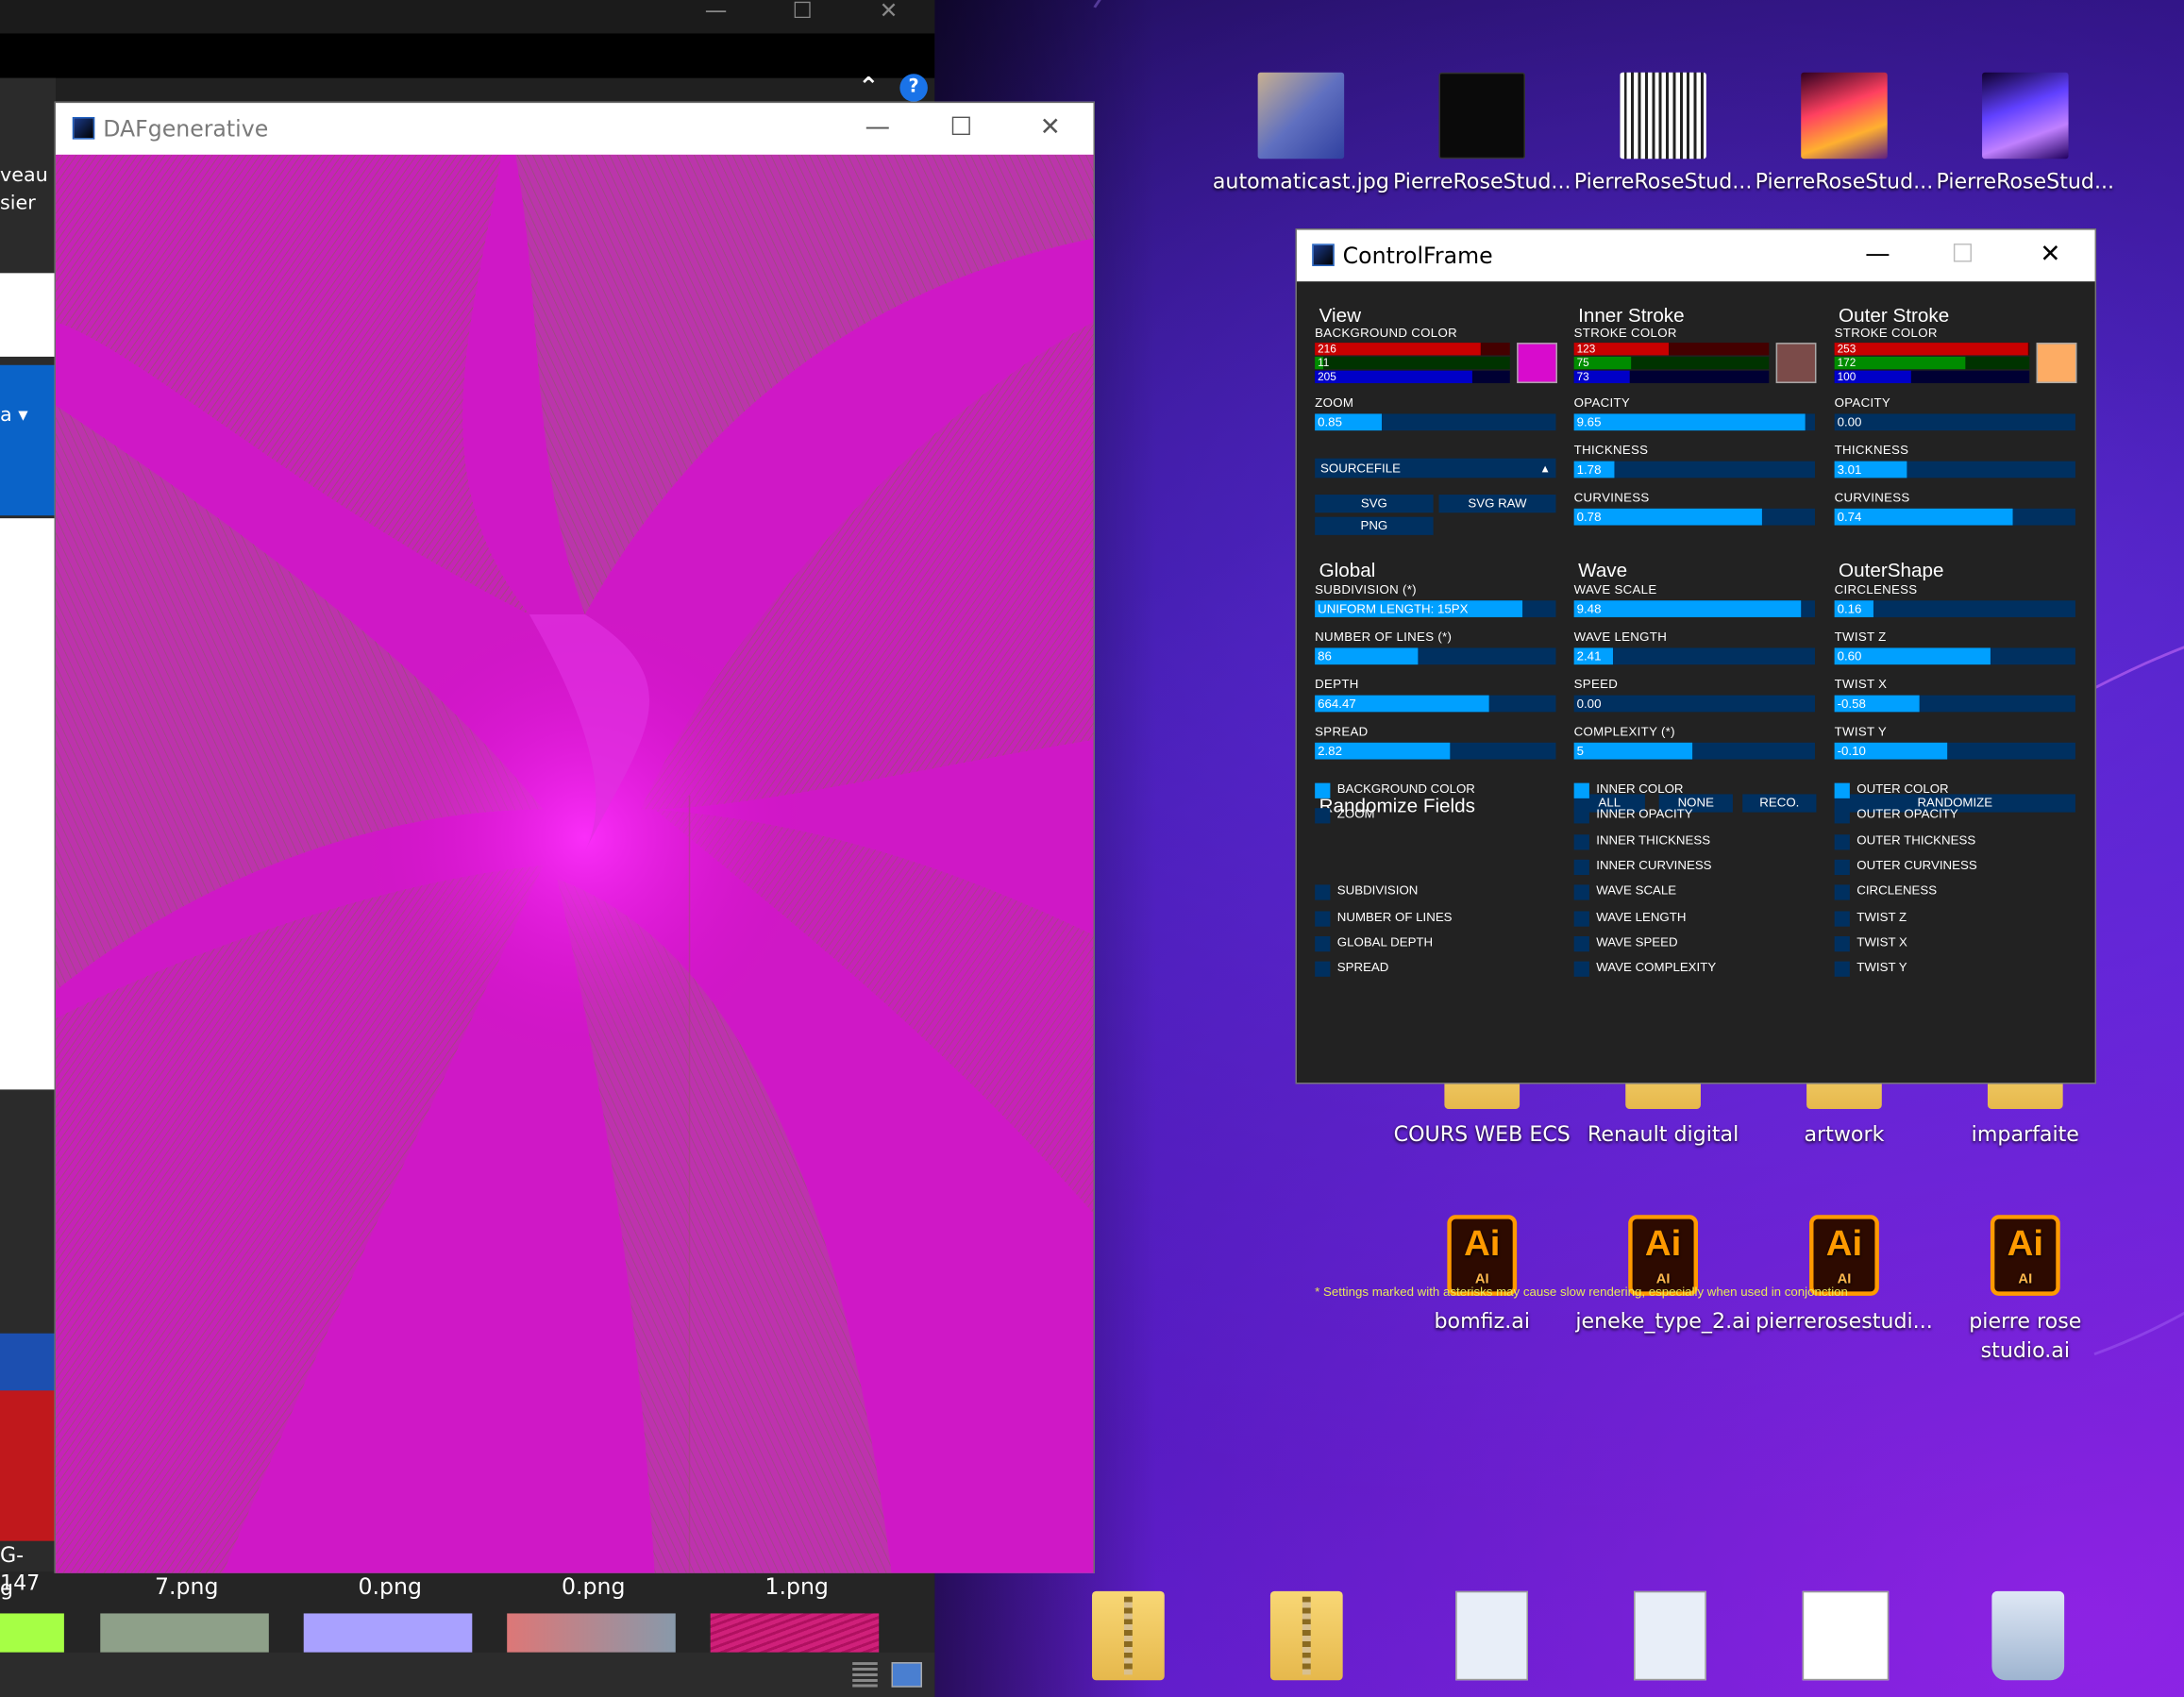 This screenshot has width=2184, height=1697. What do you see at coordinates (1954, 751) in the screenshot?
I see `twist-y-slider: -0.10` at bounding box center [1954, 751].